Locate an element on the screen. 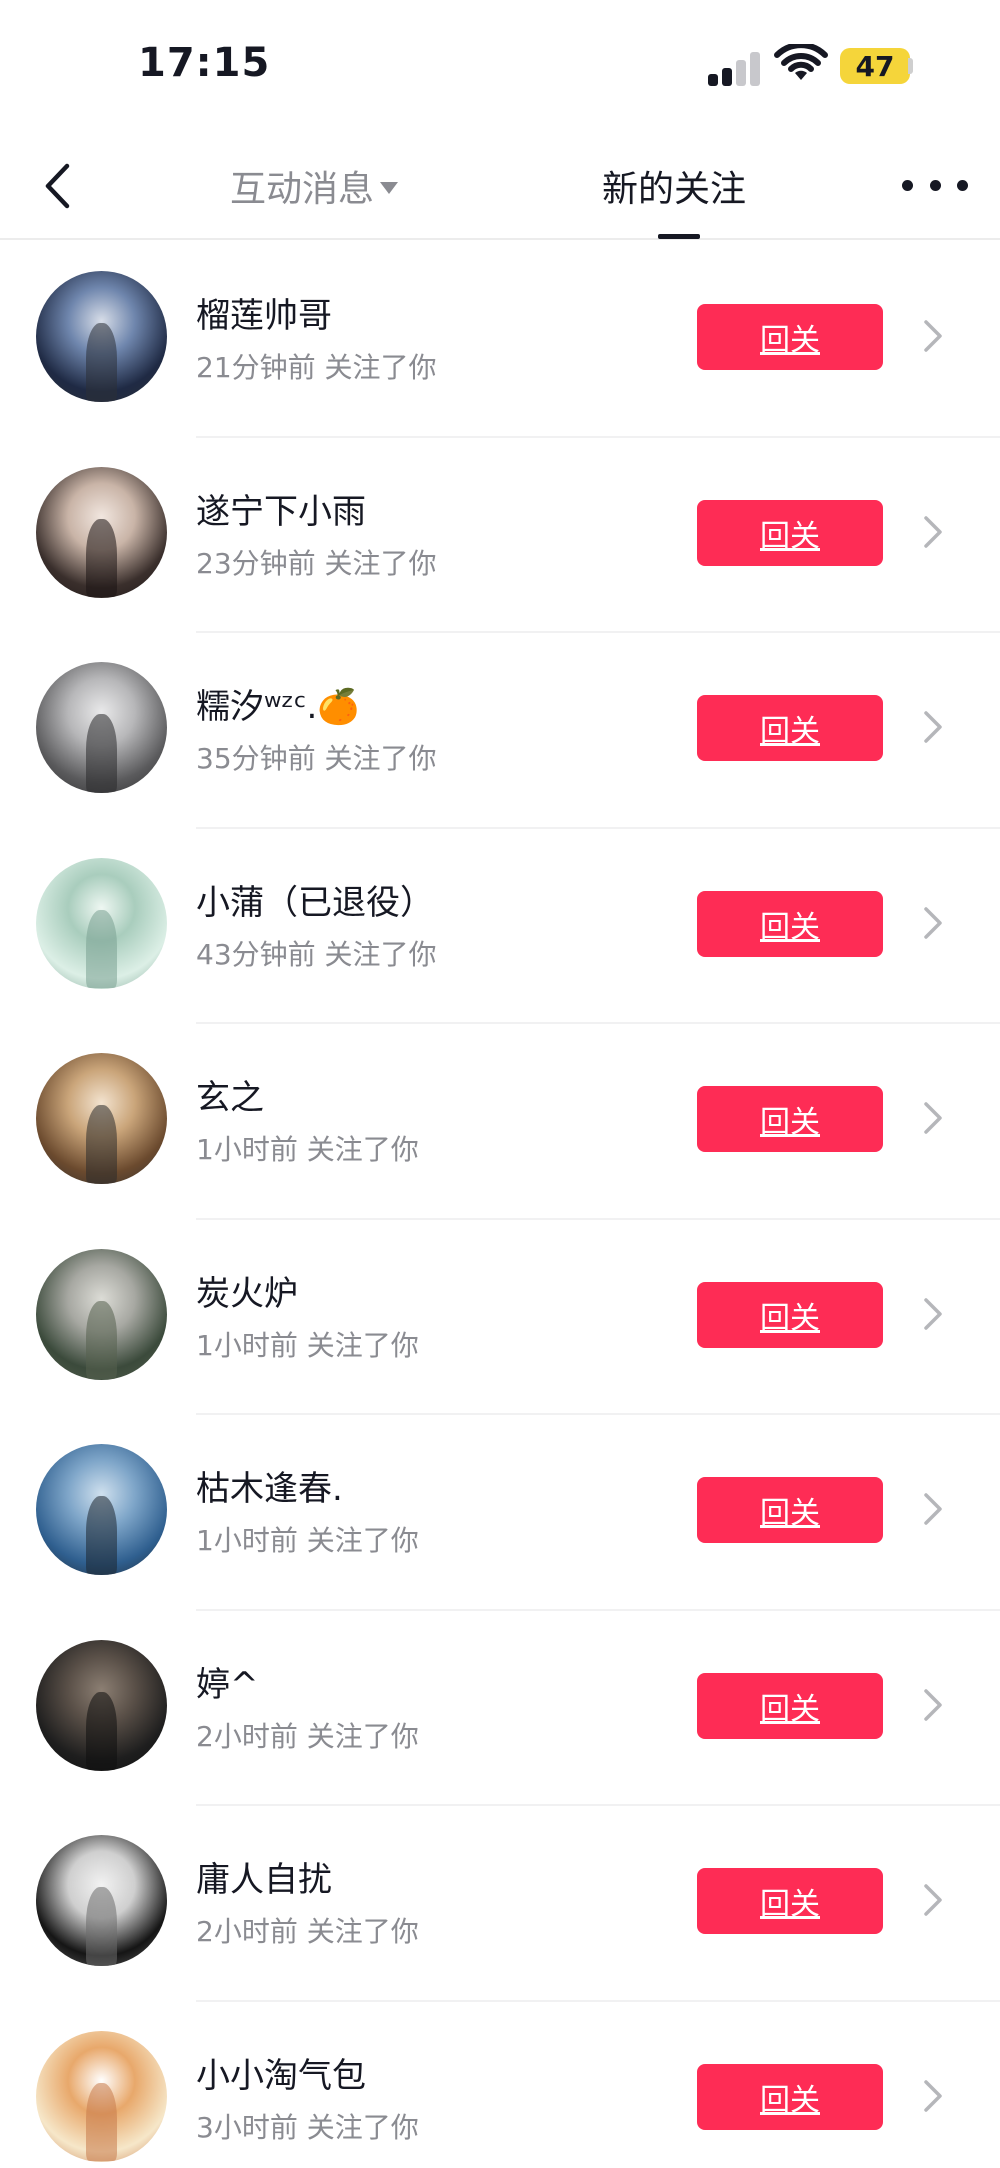 Image resolution: width=1000 pixels, height=2168 pixels. follower-name: 糯汐ʷᶻᶜ.🍊 is located at coordinates (278, 703).